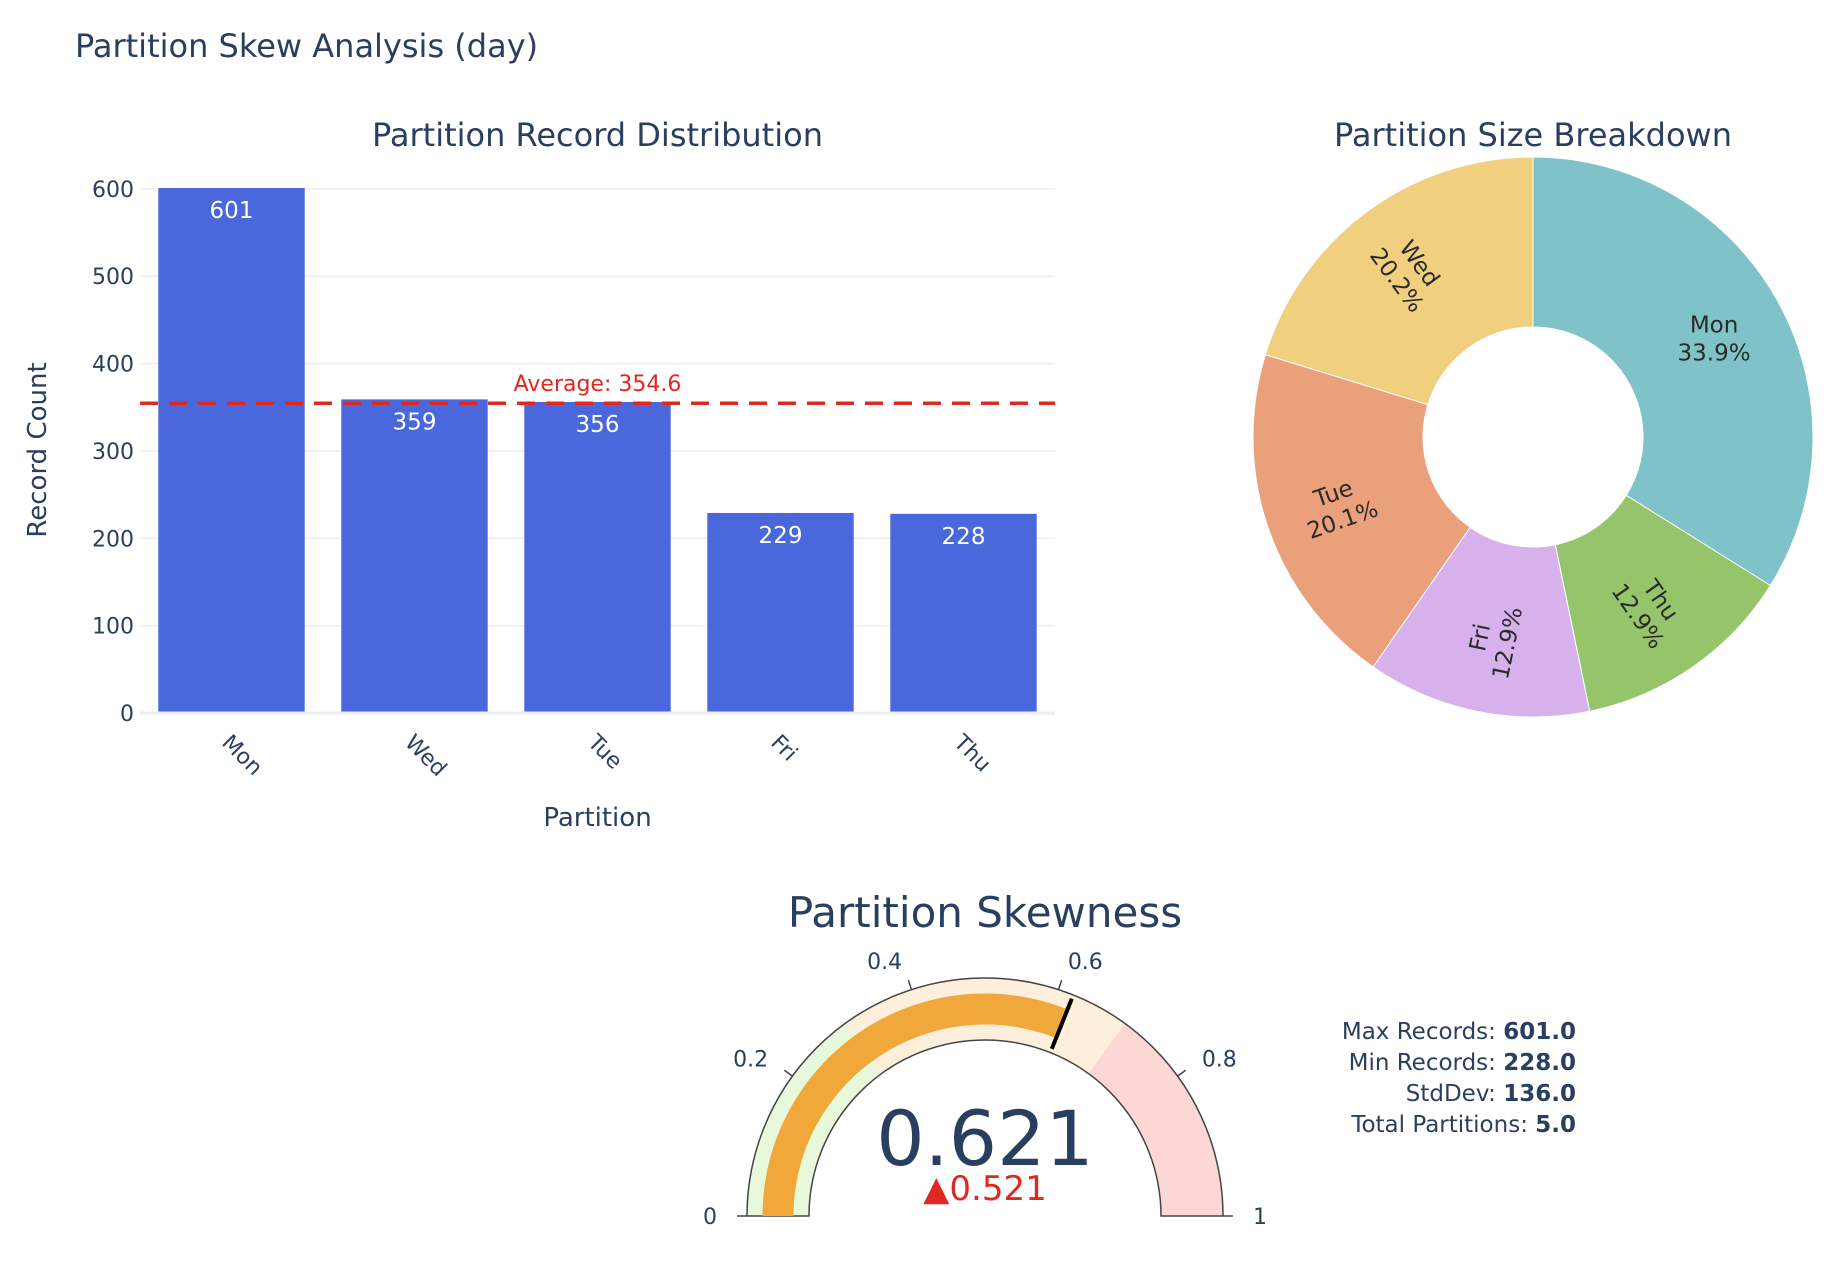 The image size is (1848, 1286). Describe the element at coordinates (415, 422) in the screenshot. I see `bar-data-label: 359` at that location.